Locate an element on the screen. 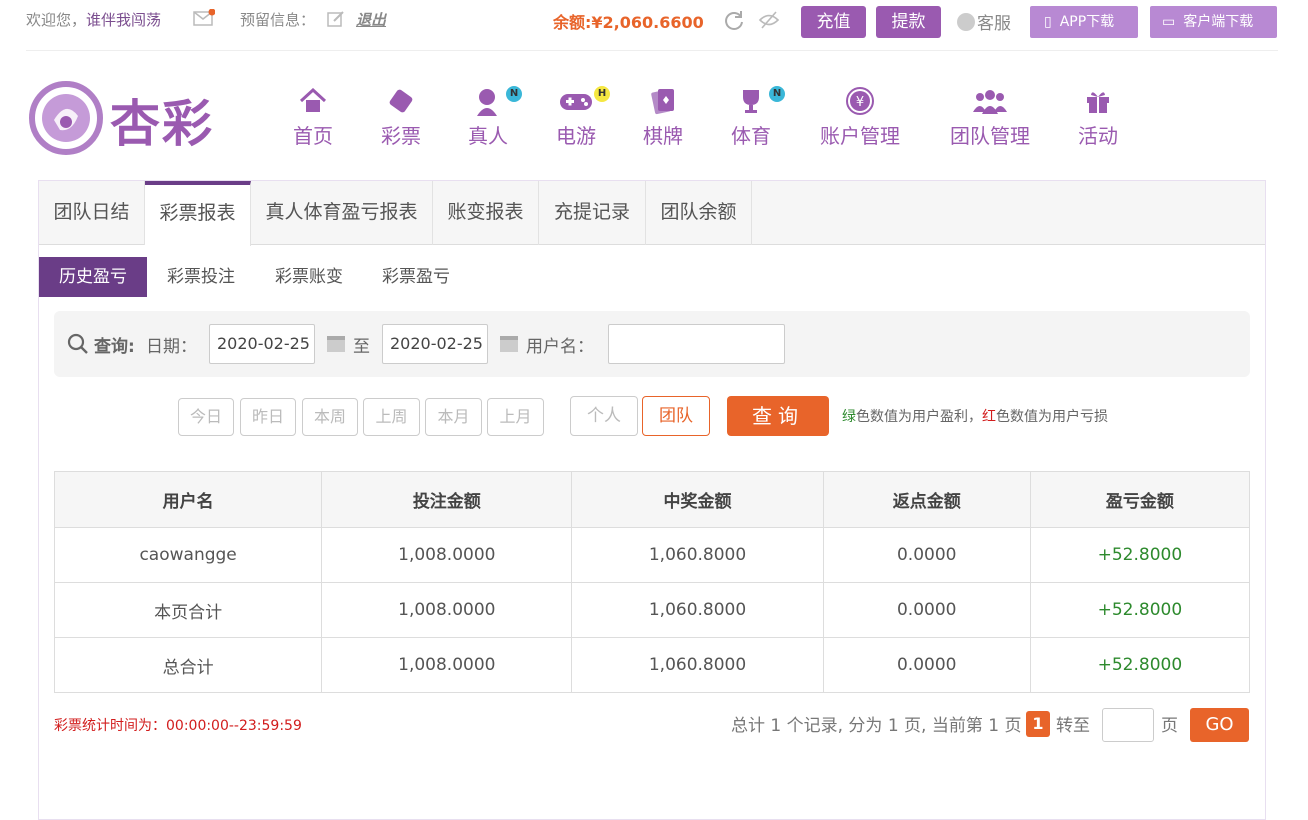 The height and width of the screenshot is (820, 1308). query-label: 查询: is located at coordinates (114, 347).